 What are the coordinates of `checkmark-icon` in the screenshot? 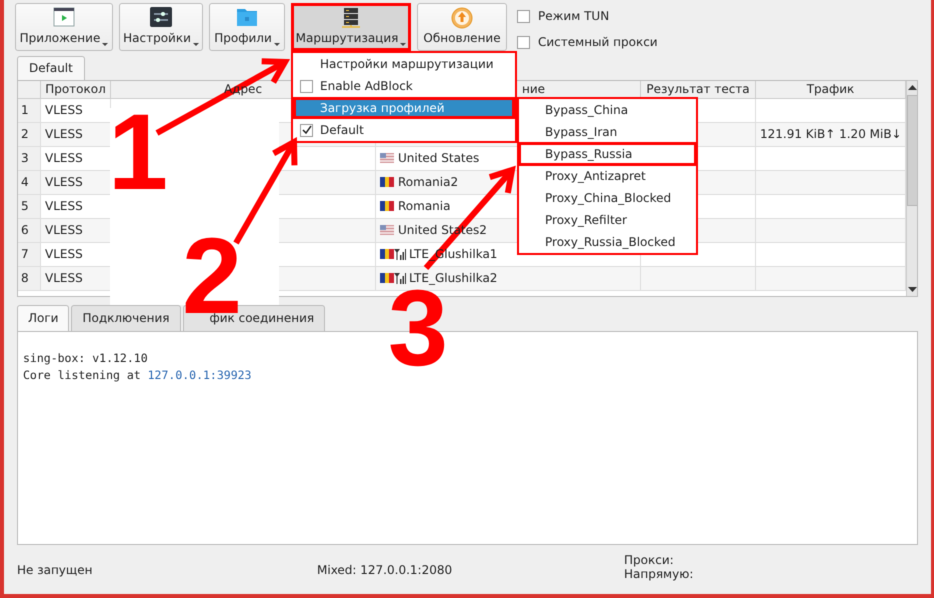 It's located at (307, 130).